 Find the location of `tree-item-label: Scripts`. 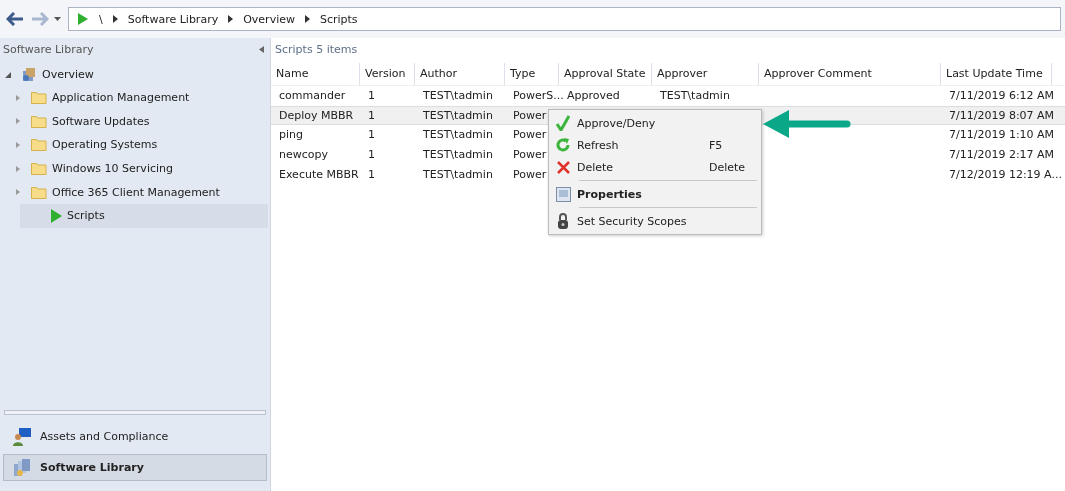

tree-item-label: Scripts is located at coordinates (86, 216).